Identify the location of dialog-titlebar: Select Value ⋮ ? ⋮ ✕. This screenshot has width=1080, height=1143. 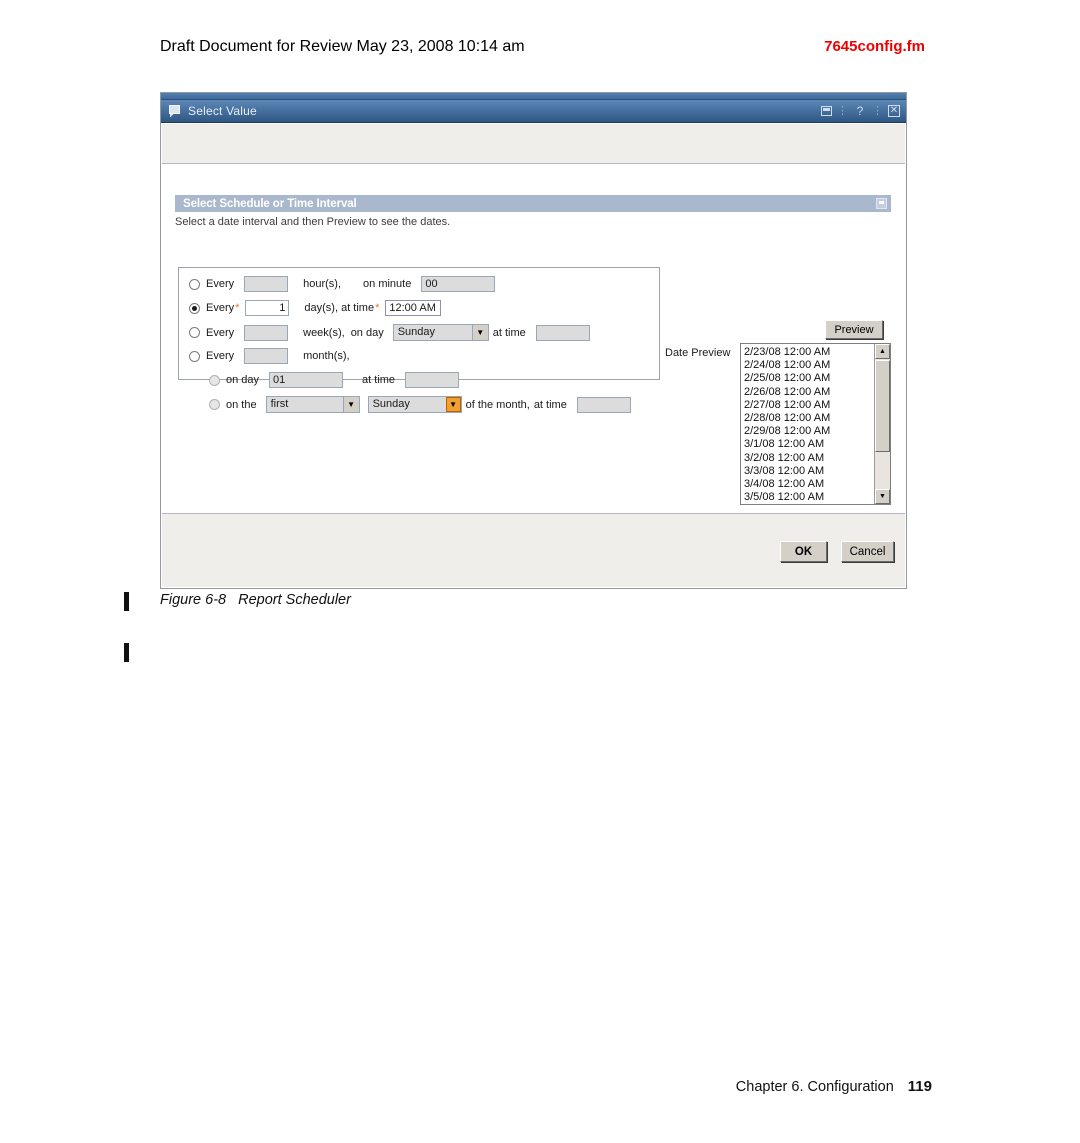
(533, 111).